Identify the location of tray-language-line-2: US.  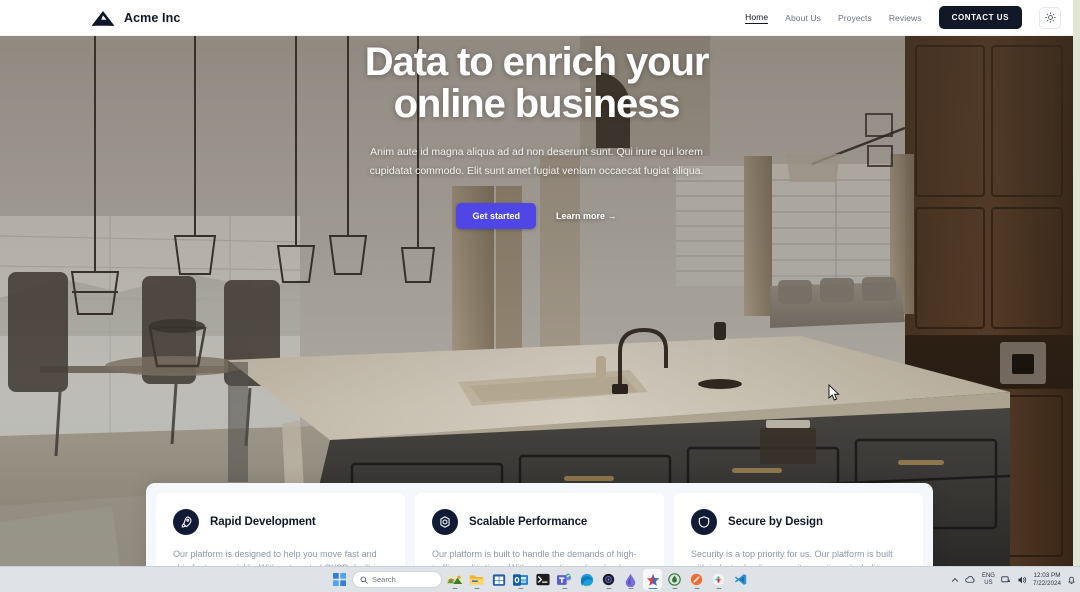
(988, 582).